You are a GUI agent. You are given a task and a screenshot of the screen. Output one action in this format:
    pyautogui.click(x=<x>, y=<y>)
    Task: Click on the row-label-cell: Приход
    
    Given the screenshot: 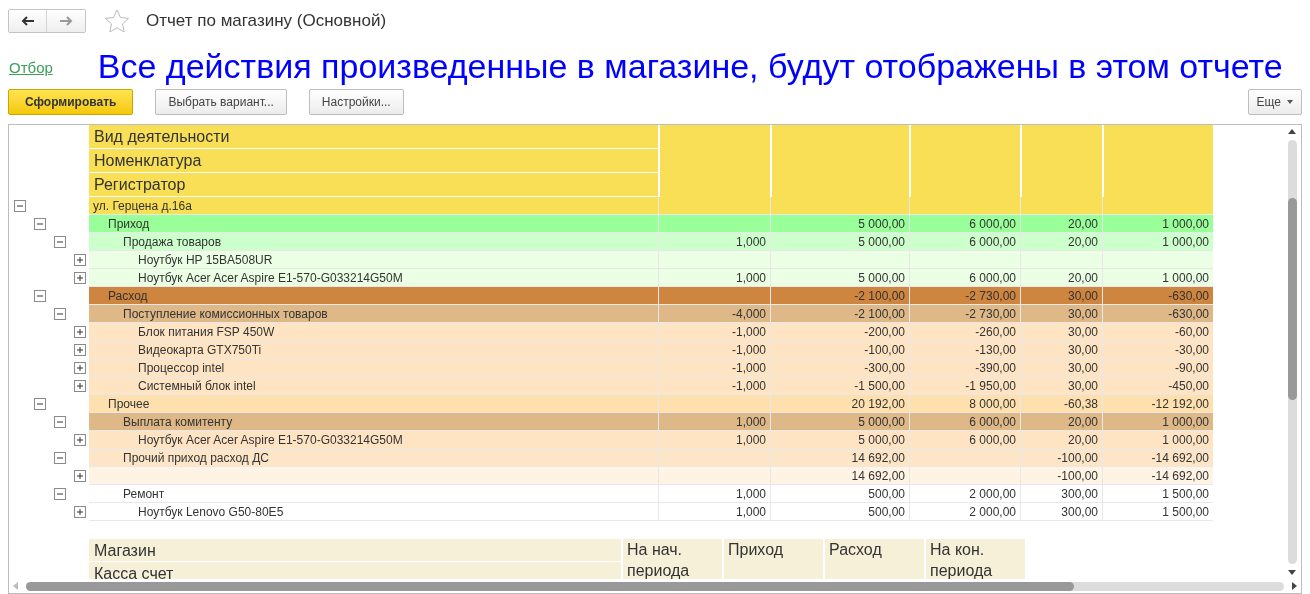 What is the action you would take?
    pyautogui.click(x=373, y=224)
    